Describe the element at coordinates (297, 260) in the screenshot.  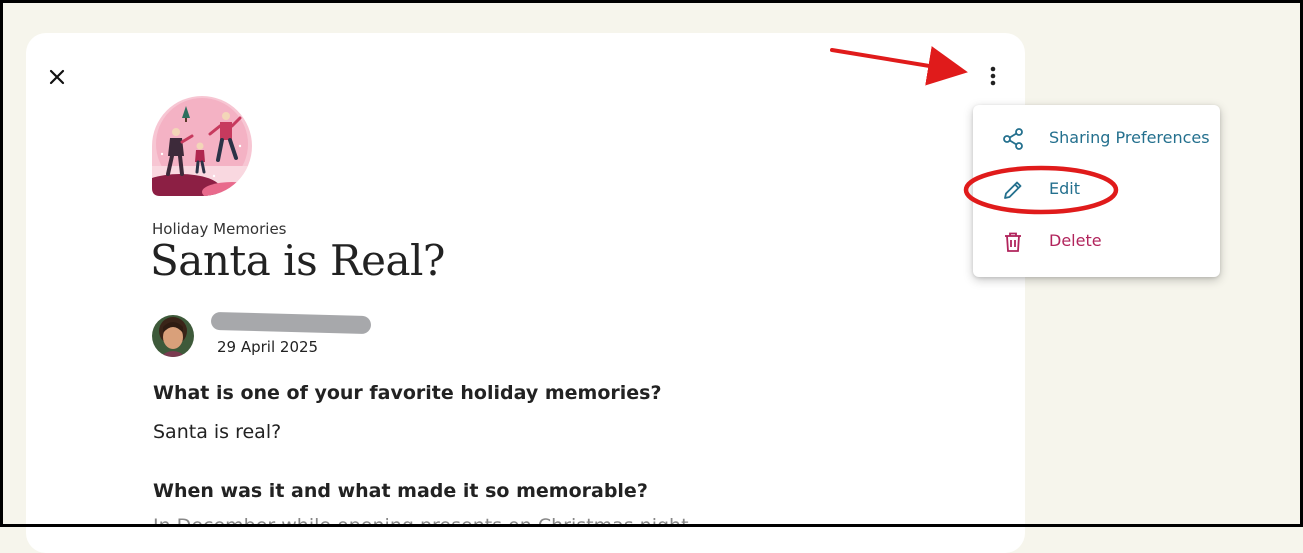
I see `story-title: Santa is Real?` at that location.